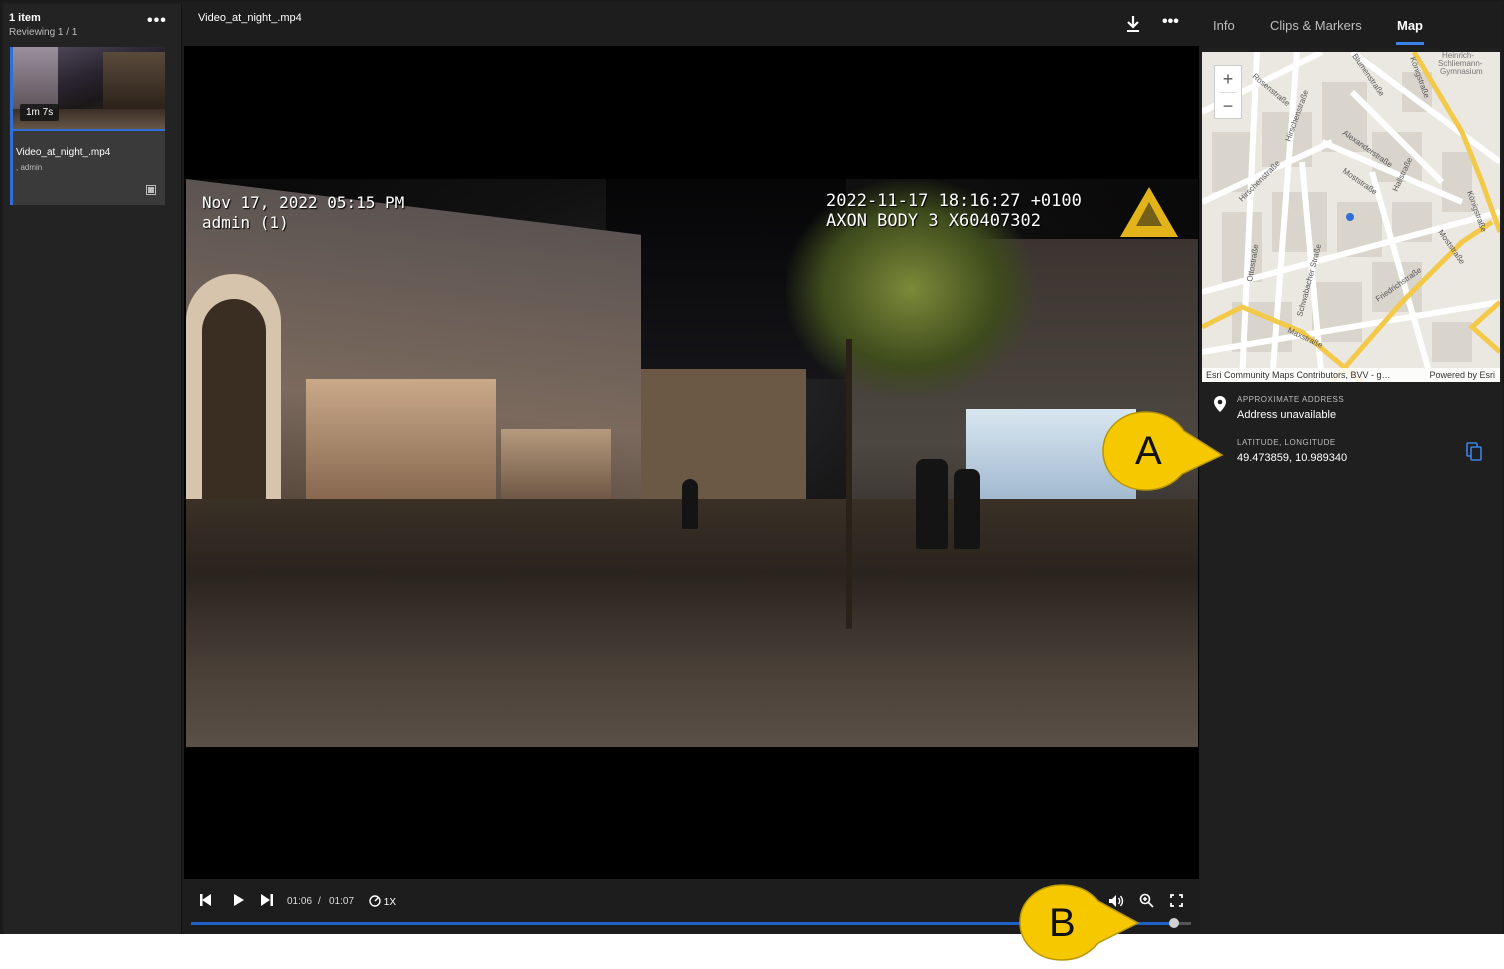  I want to click on fullscreen-icon, so click(1176, 903).